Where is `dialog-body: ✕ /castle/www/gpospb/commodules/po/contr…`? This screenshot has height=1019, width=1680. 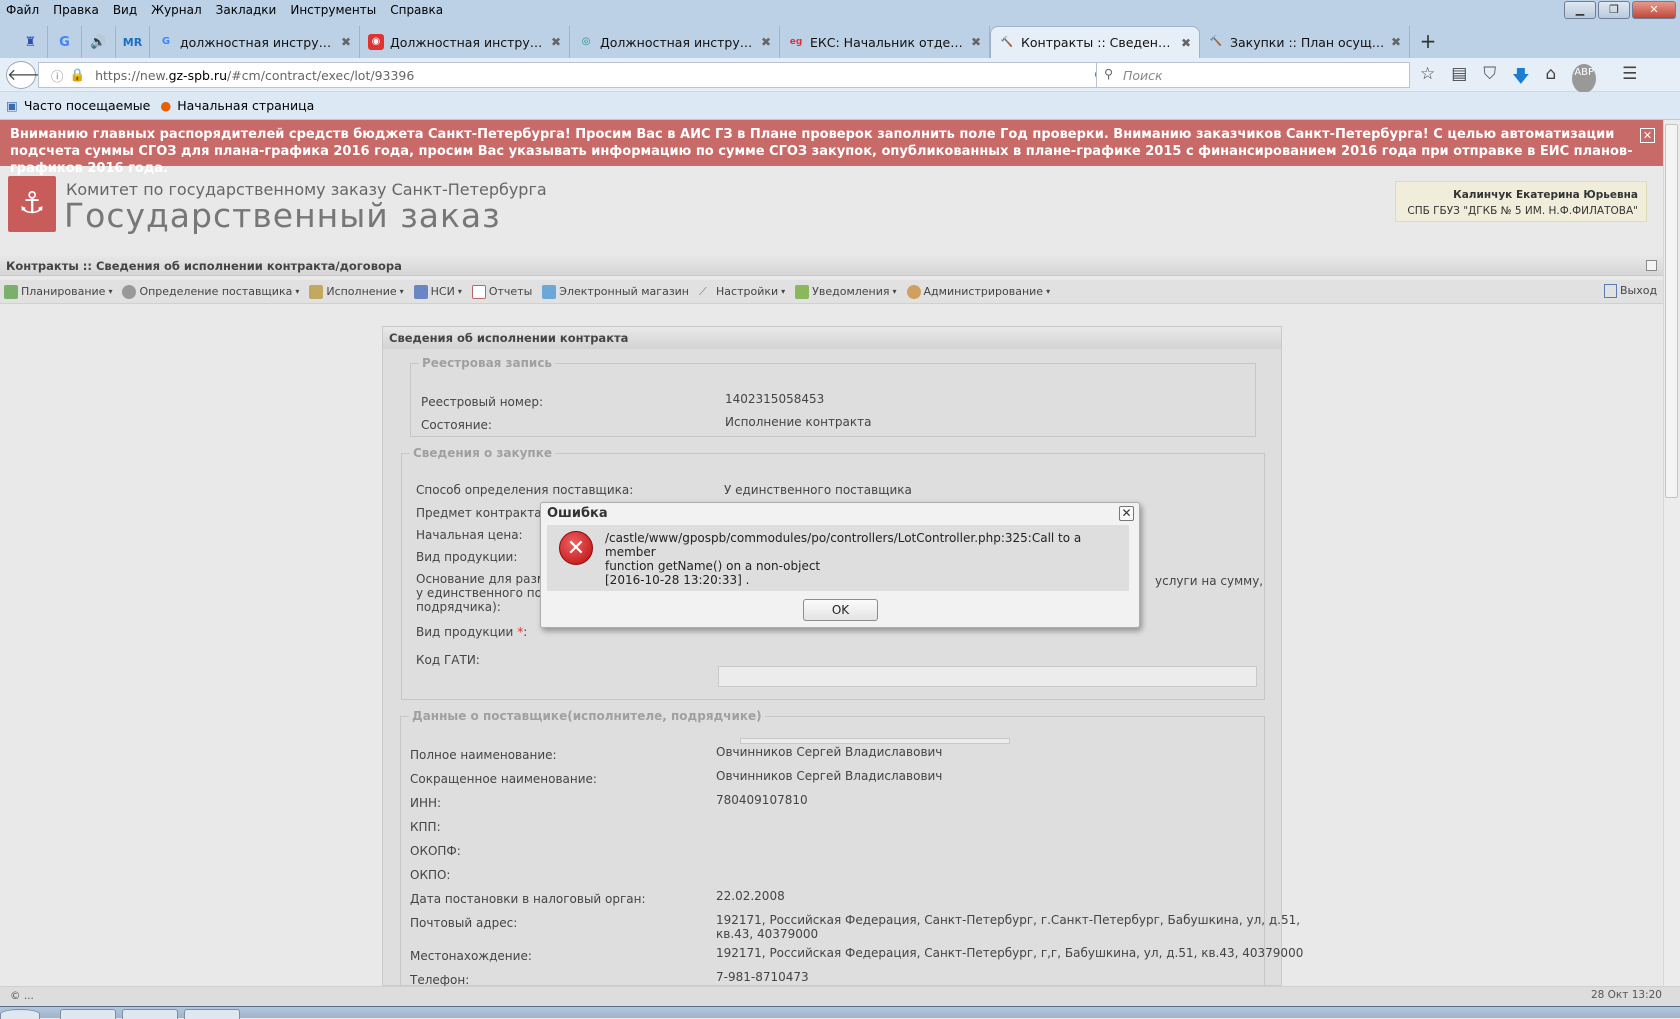
dialog-body: ✕ /castle/www/gpospb/commodules/po/contr… is located at coordinates (838, 558).